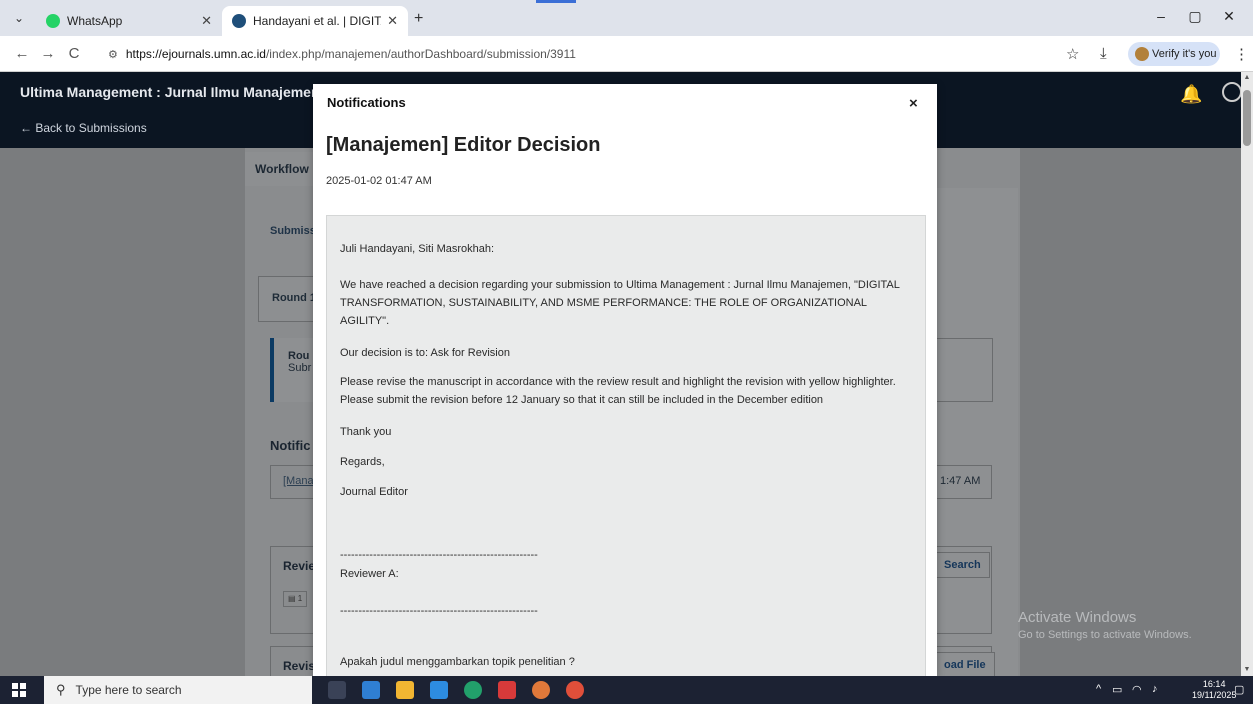  I want to click on volume-icon: ♪, so click(1155, 689).